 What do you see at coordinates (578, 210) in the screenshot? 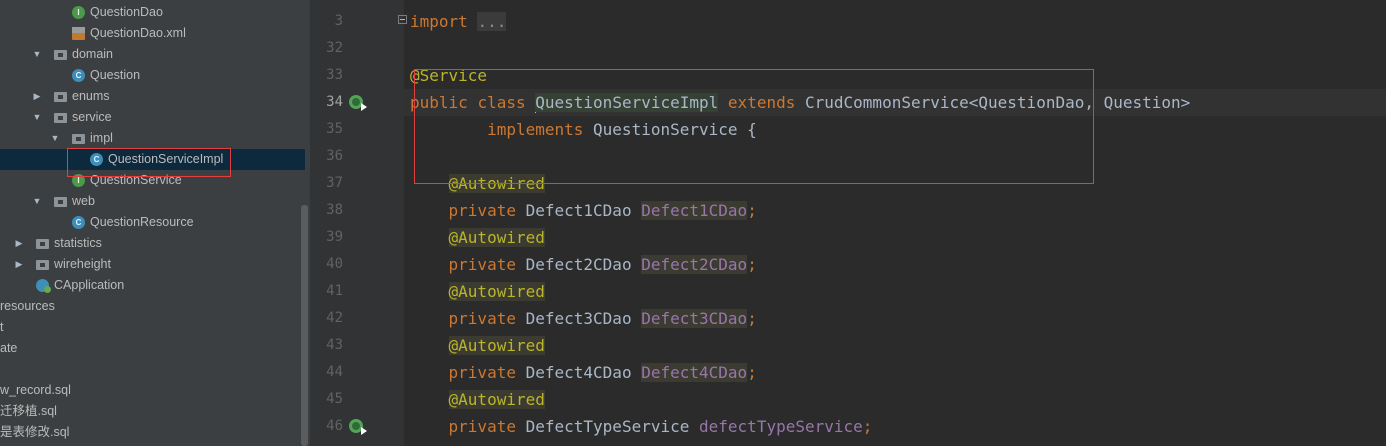
I see `field-type: Defect1CDao` at bounding box center [578, 210].